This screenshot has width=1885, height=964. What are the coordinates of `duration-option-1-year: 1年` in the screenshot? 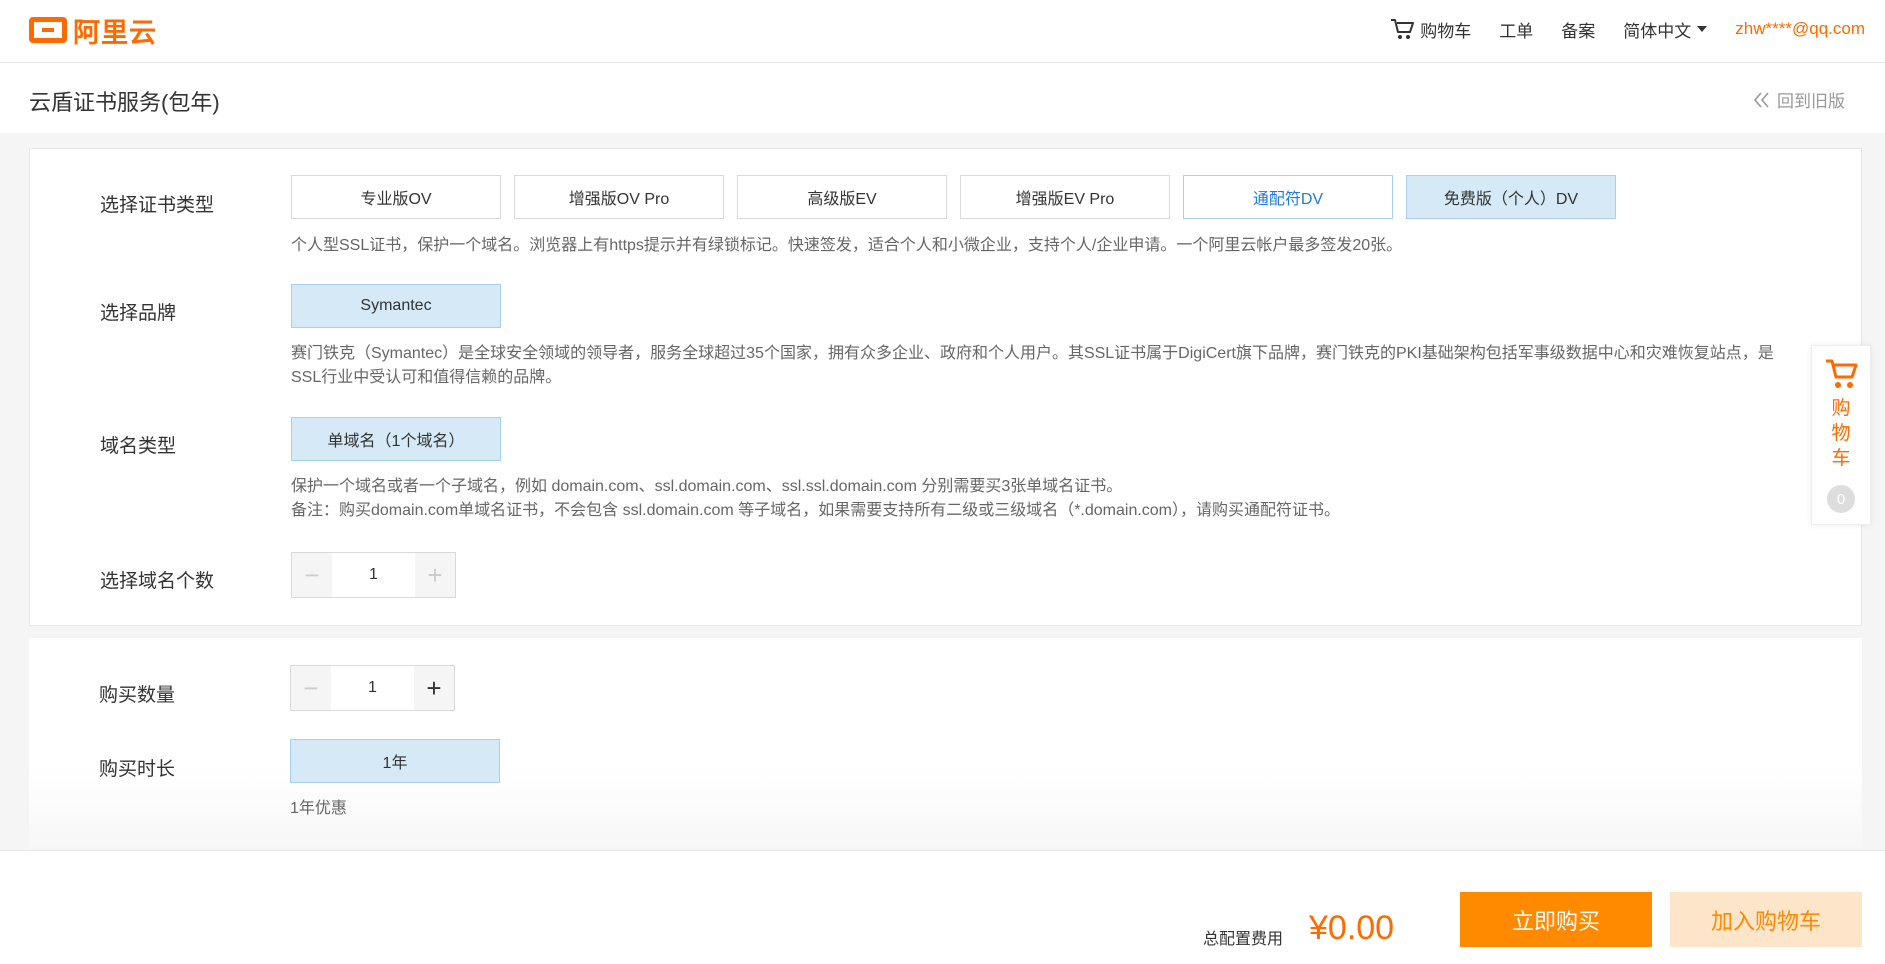 It's located at (395, 761).